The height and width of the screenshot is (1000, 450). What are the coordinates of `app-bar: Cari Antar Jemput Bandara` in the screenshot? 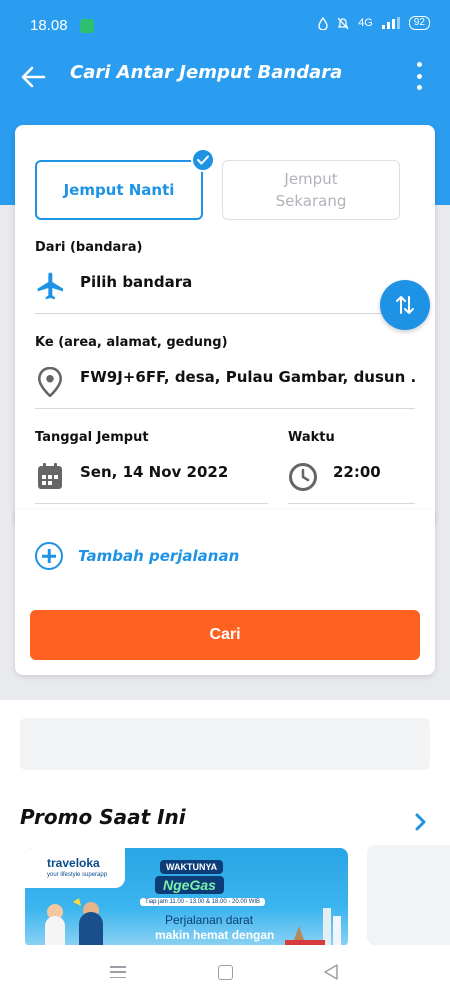 It's located at (225, 75).